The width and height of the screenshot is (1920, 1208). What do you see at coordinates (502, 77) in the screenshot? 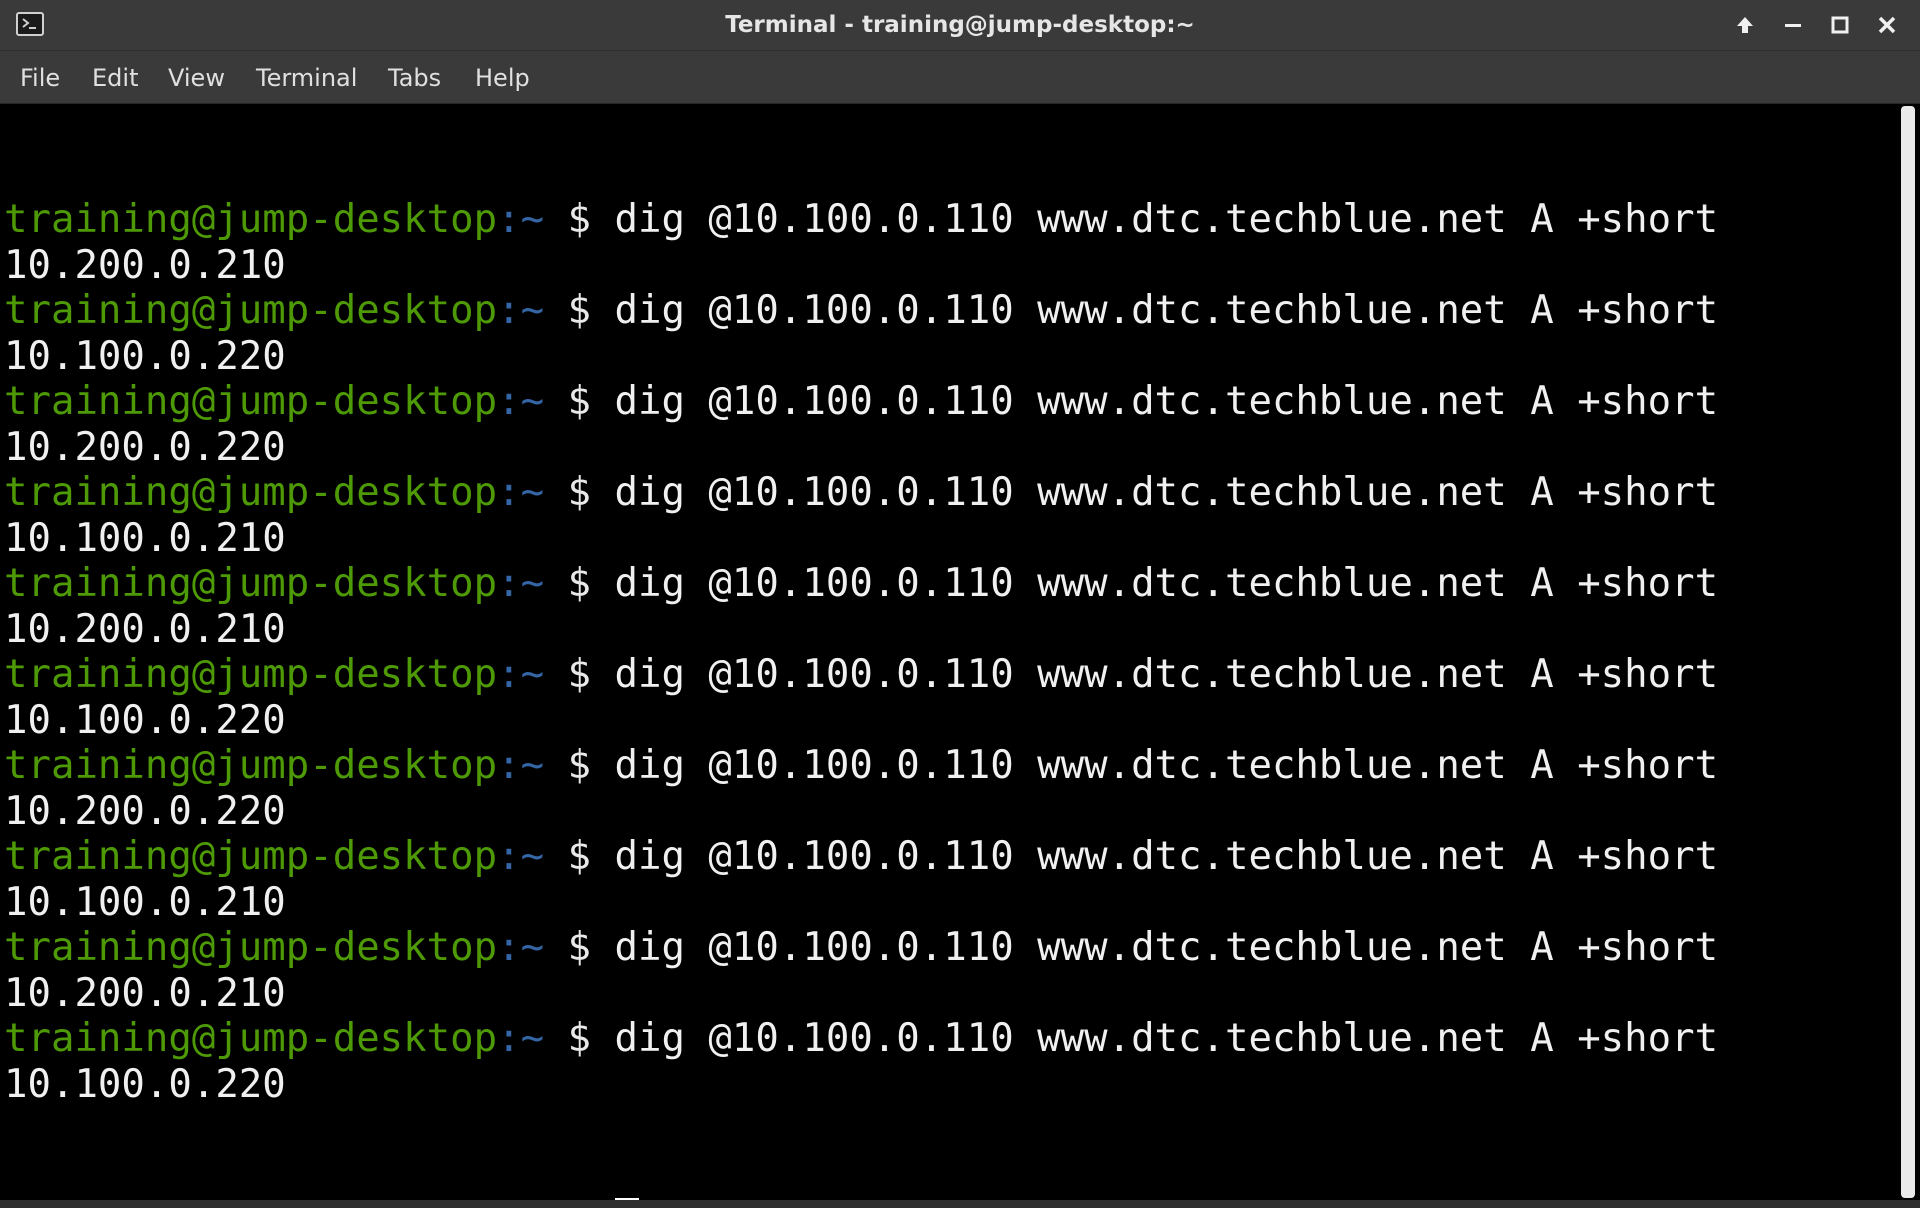
I see `menu-help: Help` at bounding box center [502, 77].